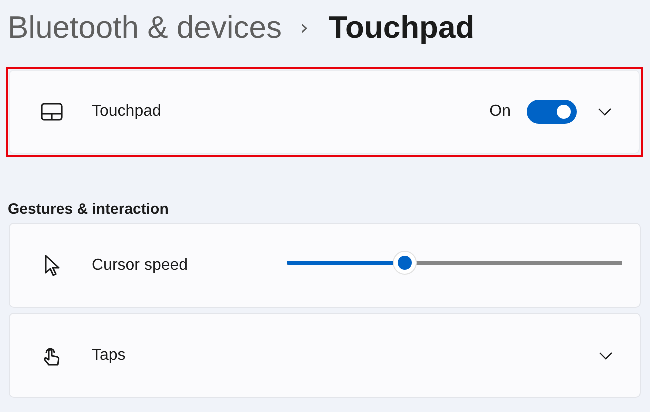 This screenshot has width=650, height=412. What do you see at coordinates (552, 112) in the screenshot?
I see `toggle-switch` at bounding box center [552, 112].